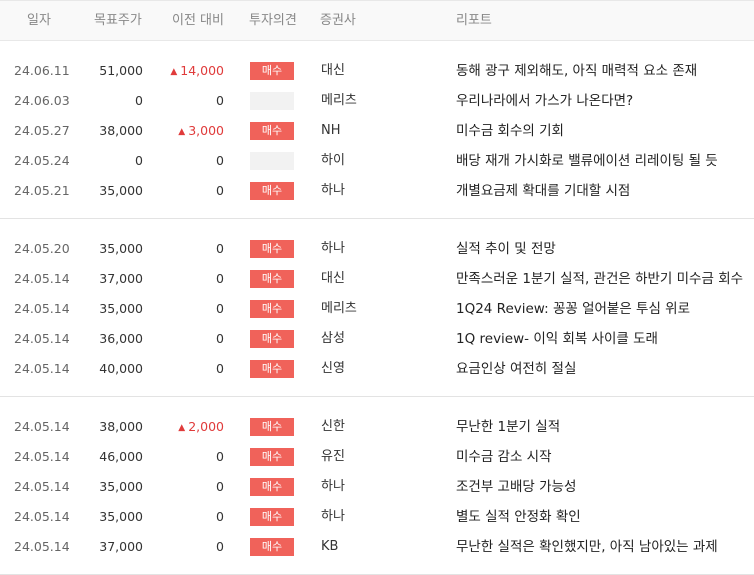  What do you see at coordinates (121, 456) in the screenshot?
I see `target-price-cell: 46,000` at bounding box center [121, 456].